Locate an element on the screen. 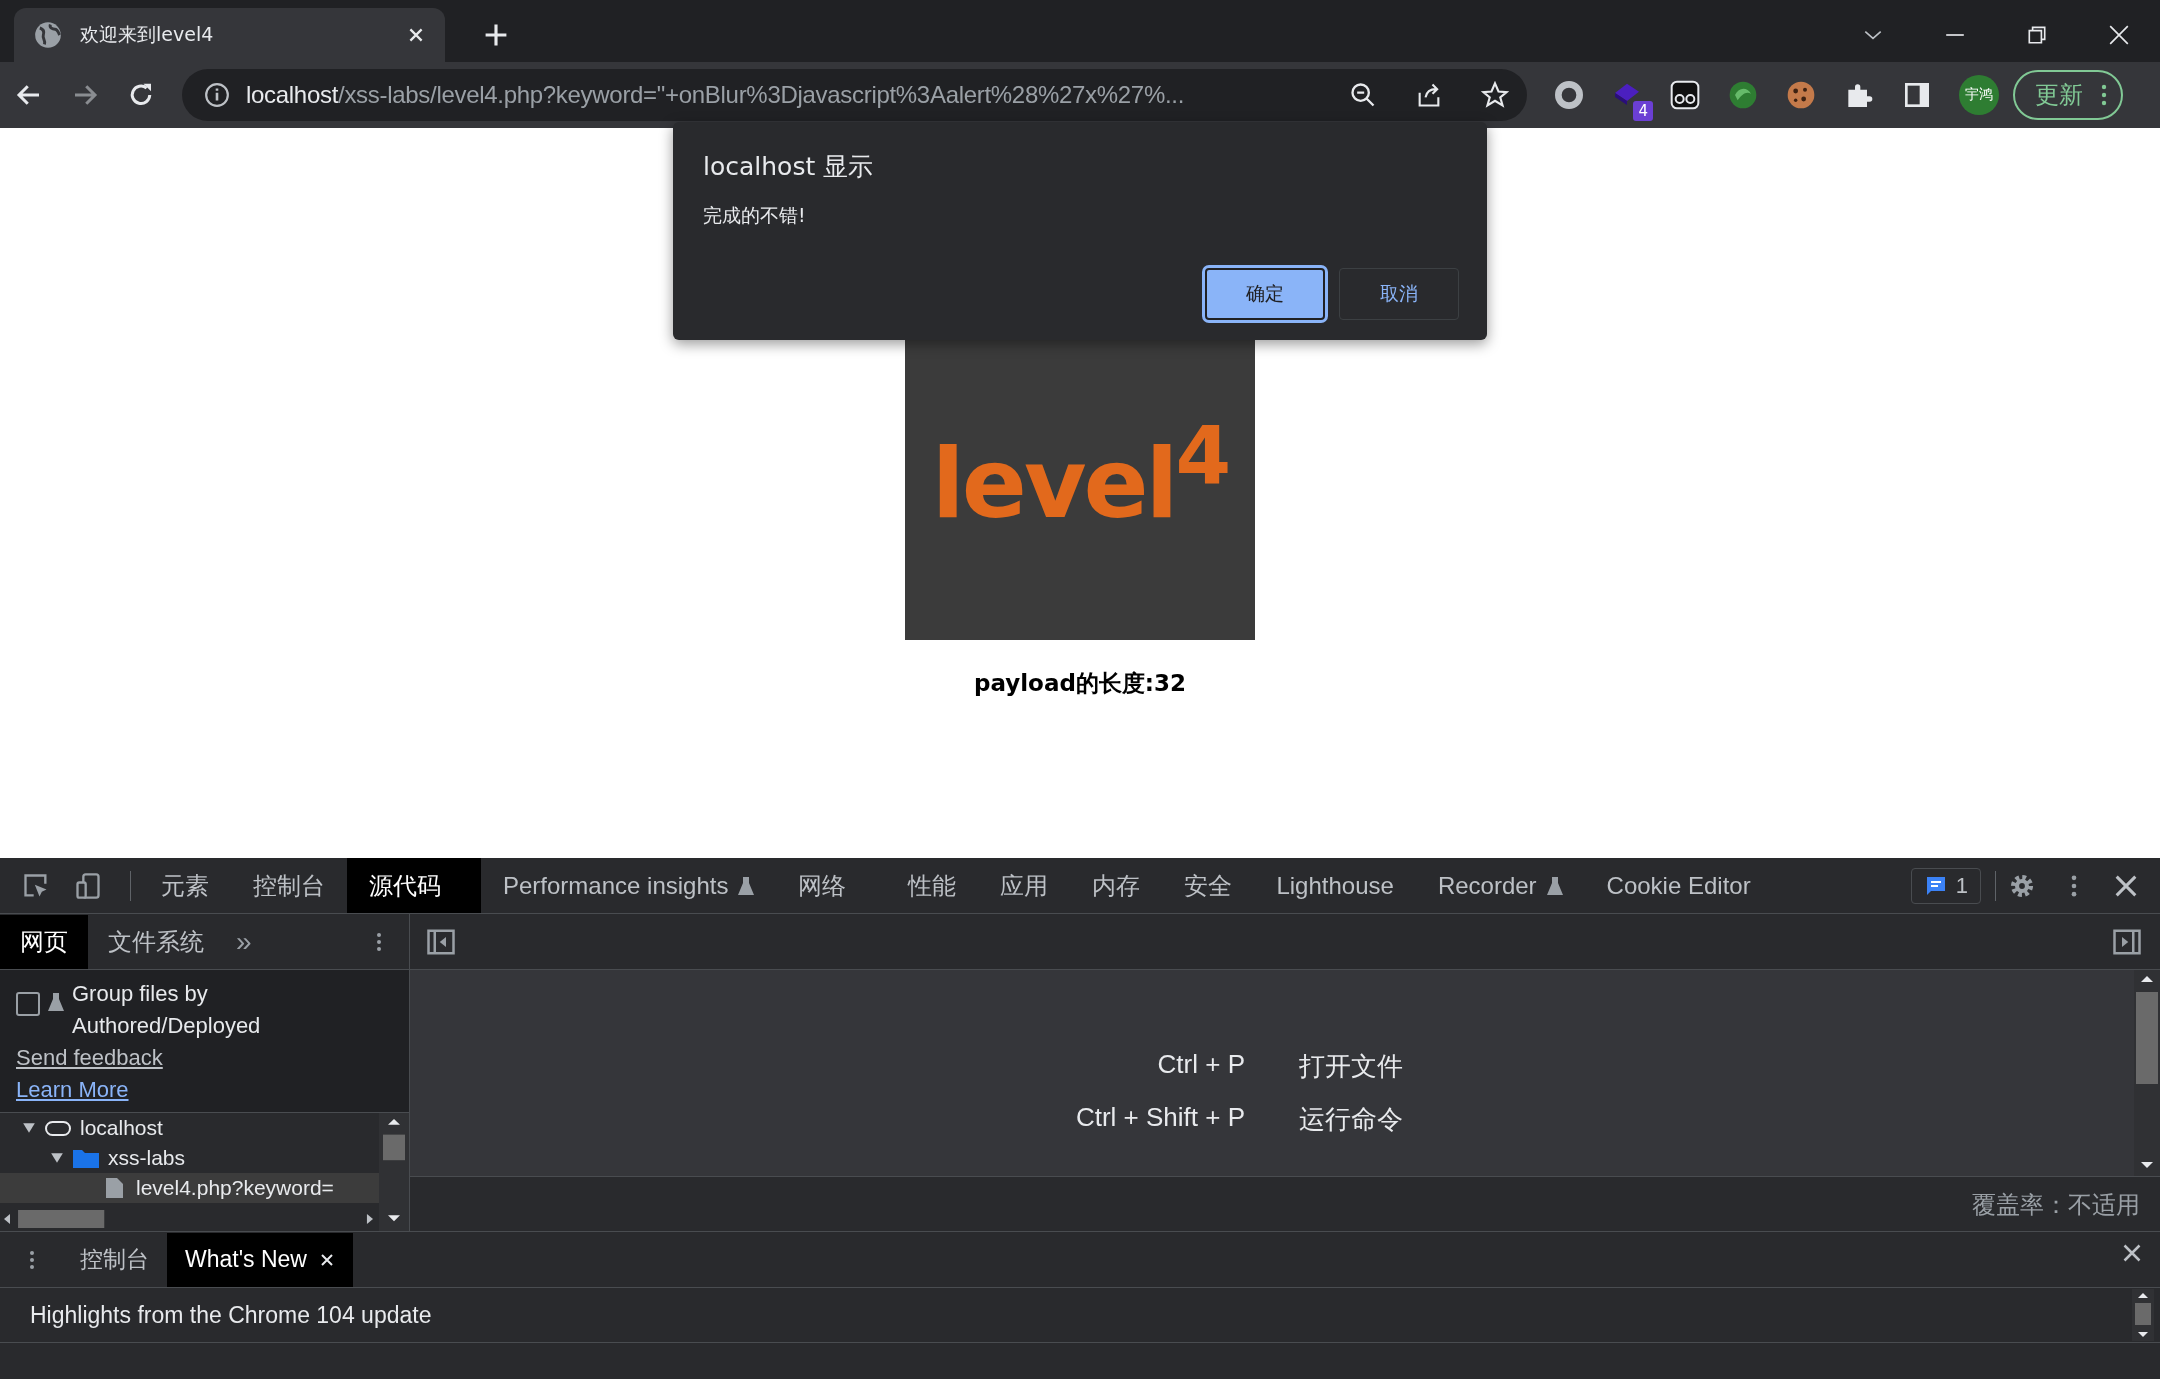 This screenshot has width=2160, height=1379. dialog-title: localhost 显示 is located at coordinates (789, 167).